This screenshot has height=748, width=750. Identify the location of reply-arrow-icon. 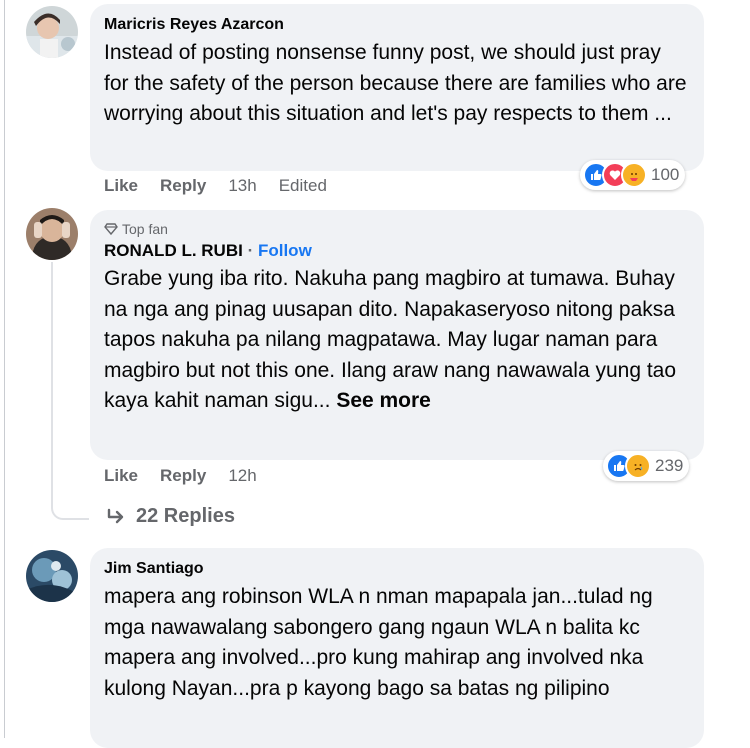
(115, 515).